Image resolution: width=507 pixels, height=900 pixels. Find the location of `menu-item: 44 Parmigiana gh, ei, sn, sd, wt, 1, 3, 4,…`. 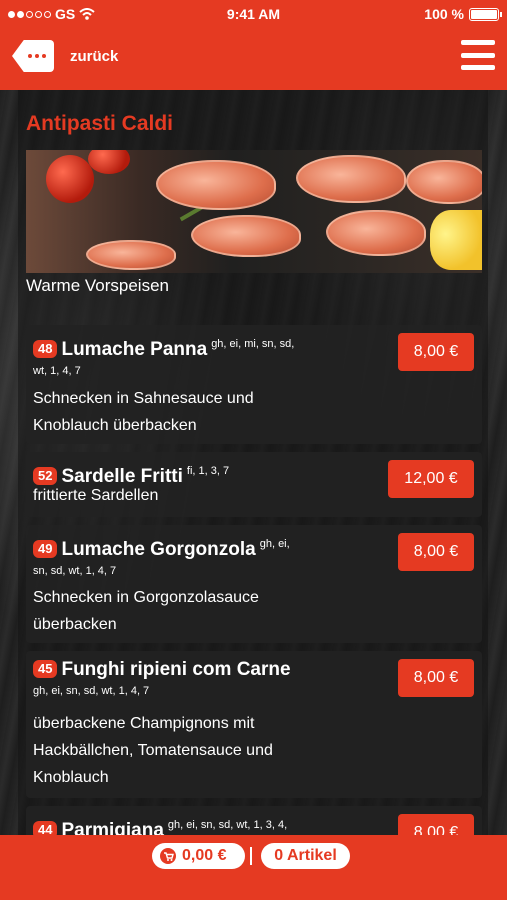

menu-item: 44 Parmigiana gh, ei, sn, sd, wt, 1, 3, 4,… is located at coordinates (254, 820).